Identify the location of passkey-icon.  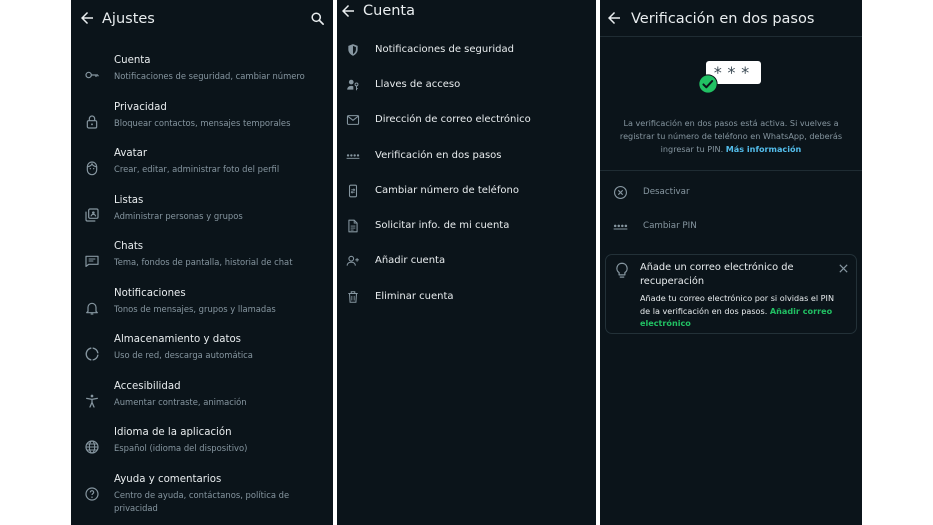
(353, 85).